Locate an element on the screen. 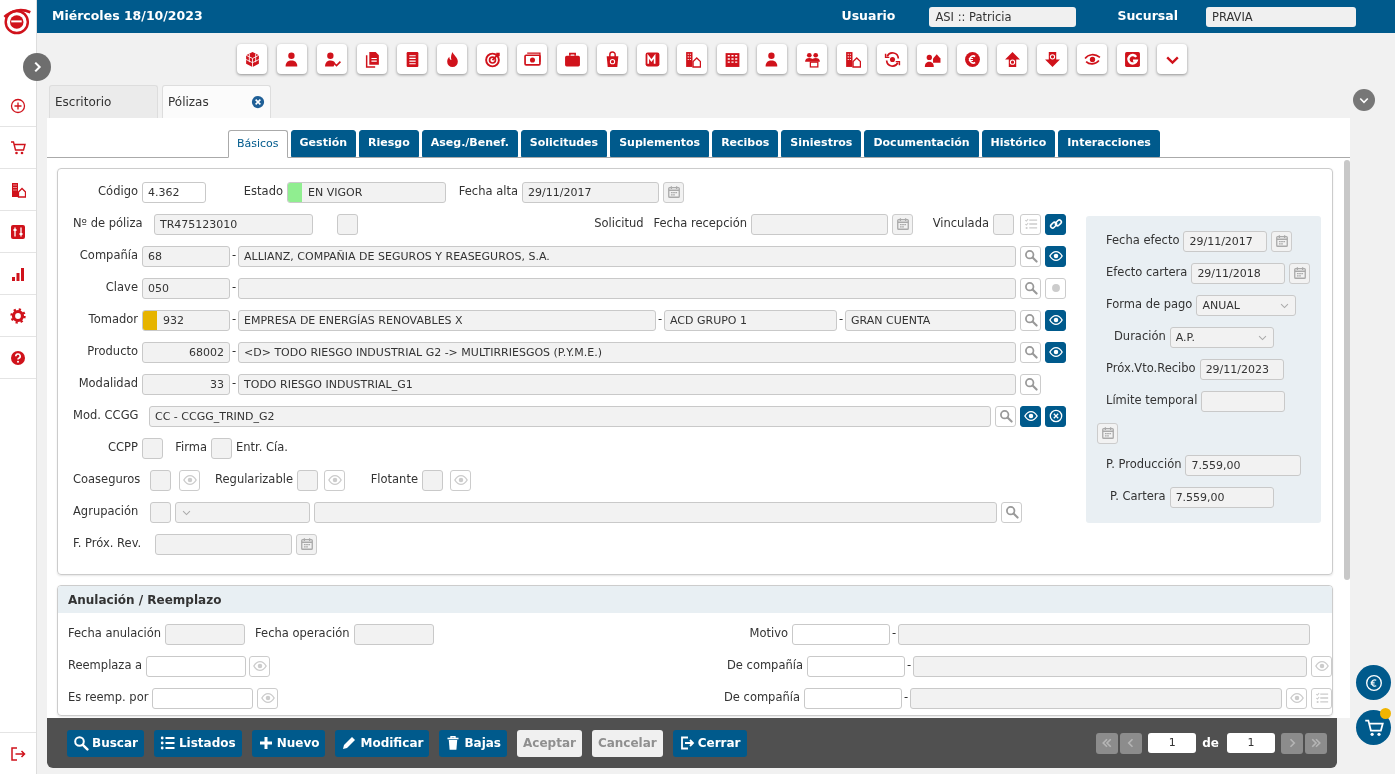 Image resolution: width=1395 pixels, height=774 pixels. expand-button is located at coordinates (37, 67).